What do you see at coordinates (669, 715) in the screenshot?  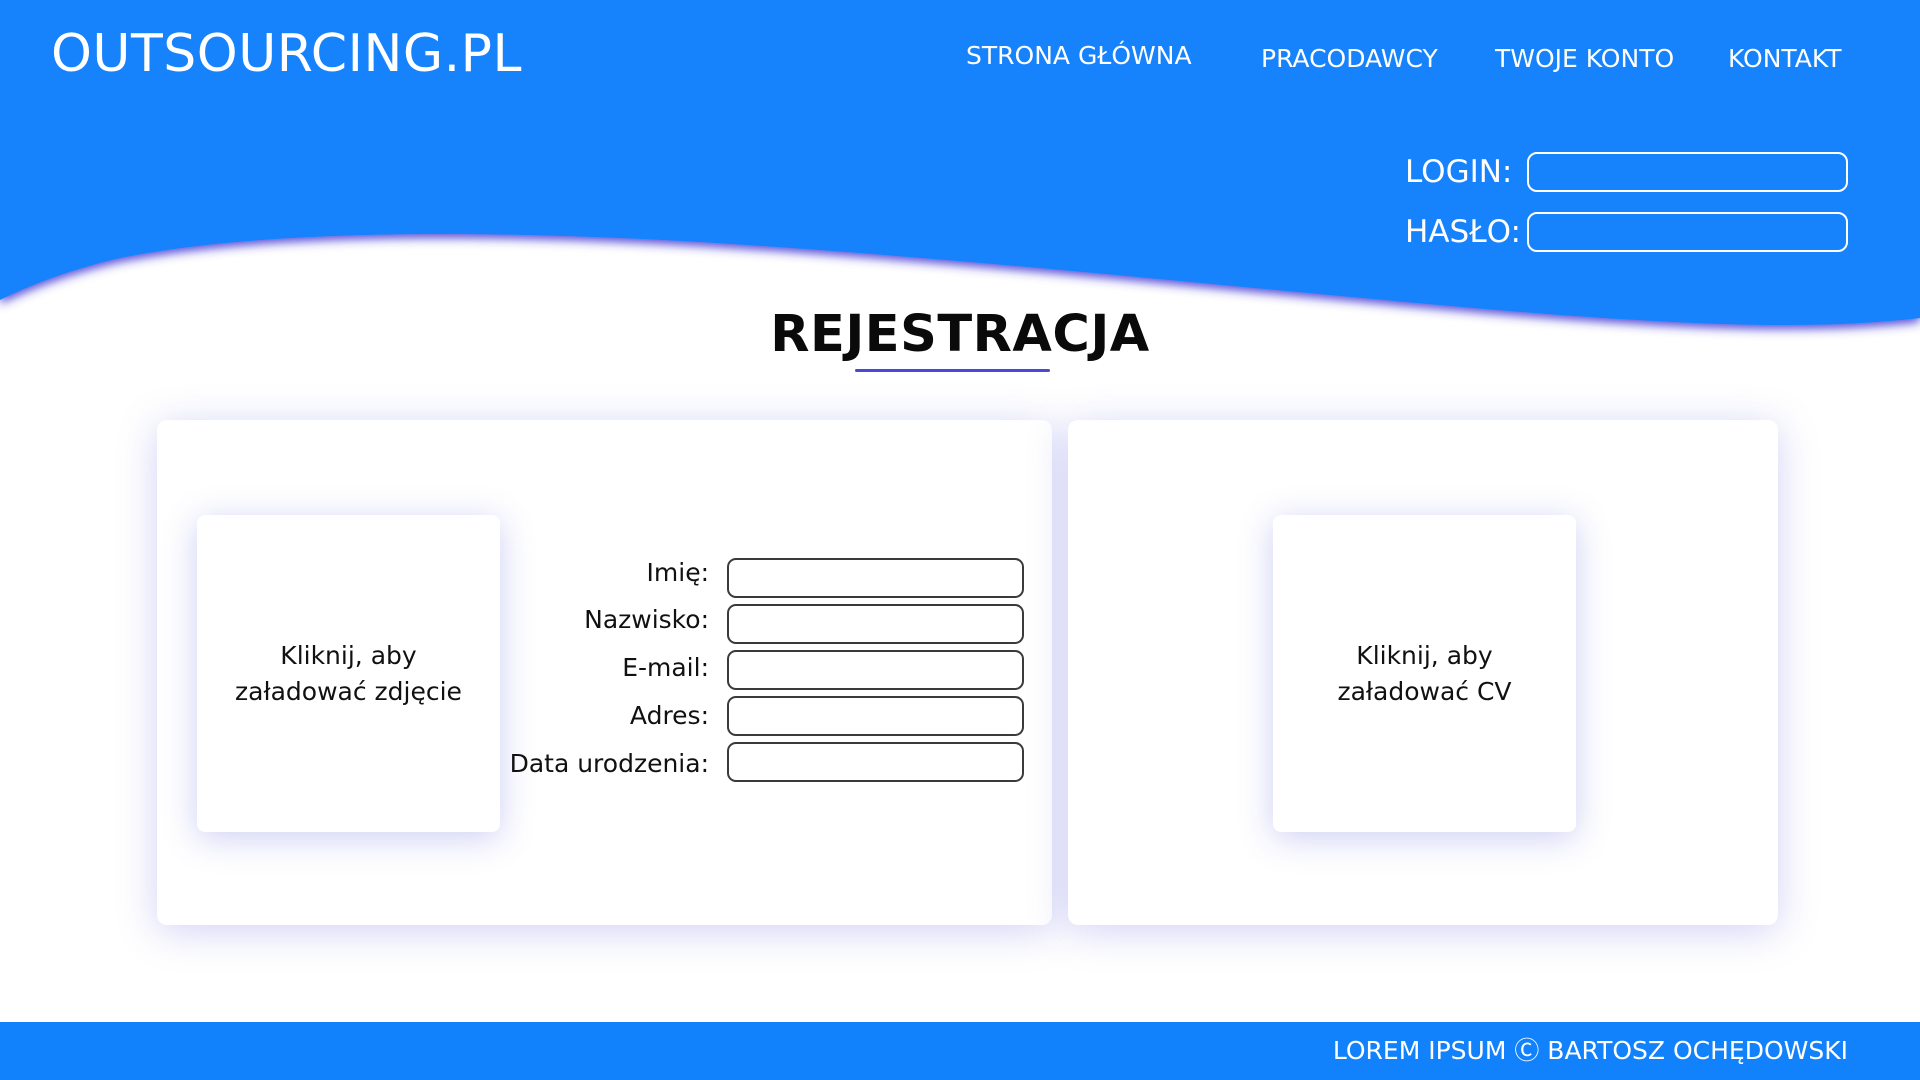 I see `address-label: Adres:` at bounding box center [669, 715].